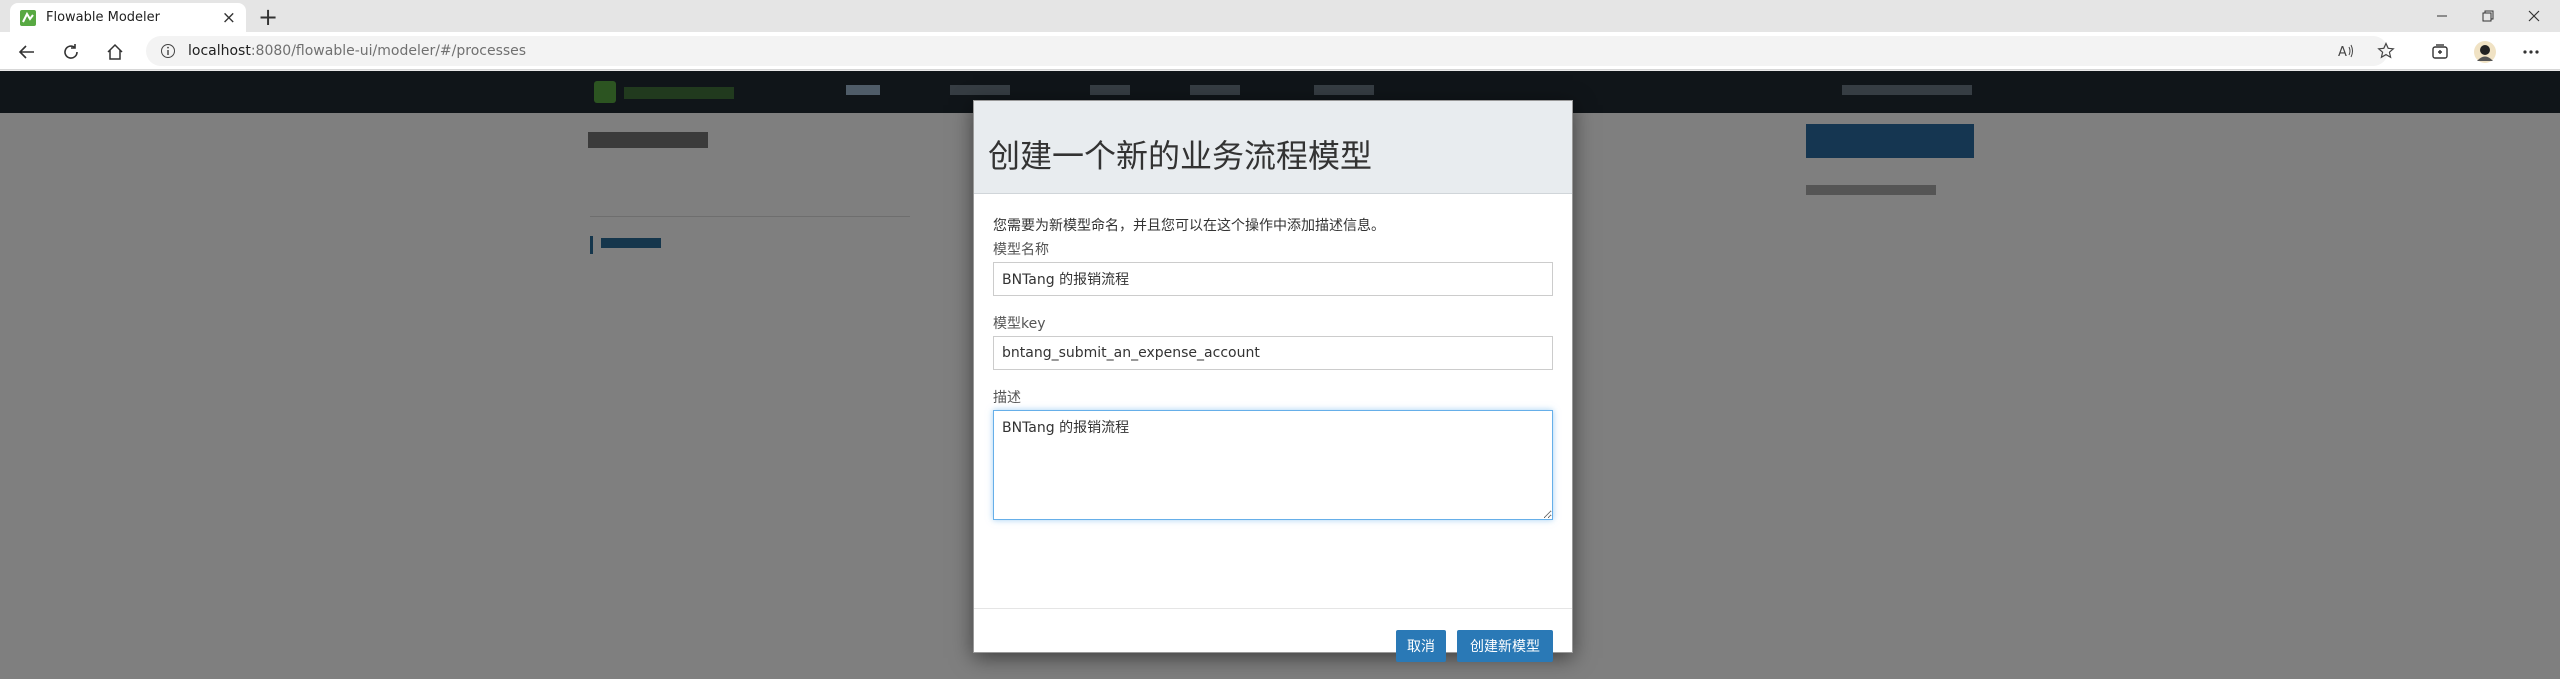 The image size is (2560, 679). What do you see at coordinates (1273, 465) in the screenshot?
I see `description-textarea: BNTang 的报销流程` at bounding box center [1273, 465].